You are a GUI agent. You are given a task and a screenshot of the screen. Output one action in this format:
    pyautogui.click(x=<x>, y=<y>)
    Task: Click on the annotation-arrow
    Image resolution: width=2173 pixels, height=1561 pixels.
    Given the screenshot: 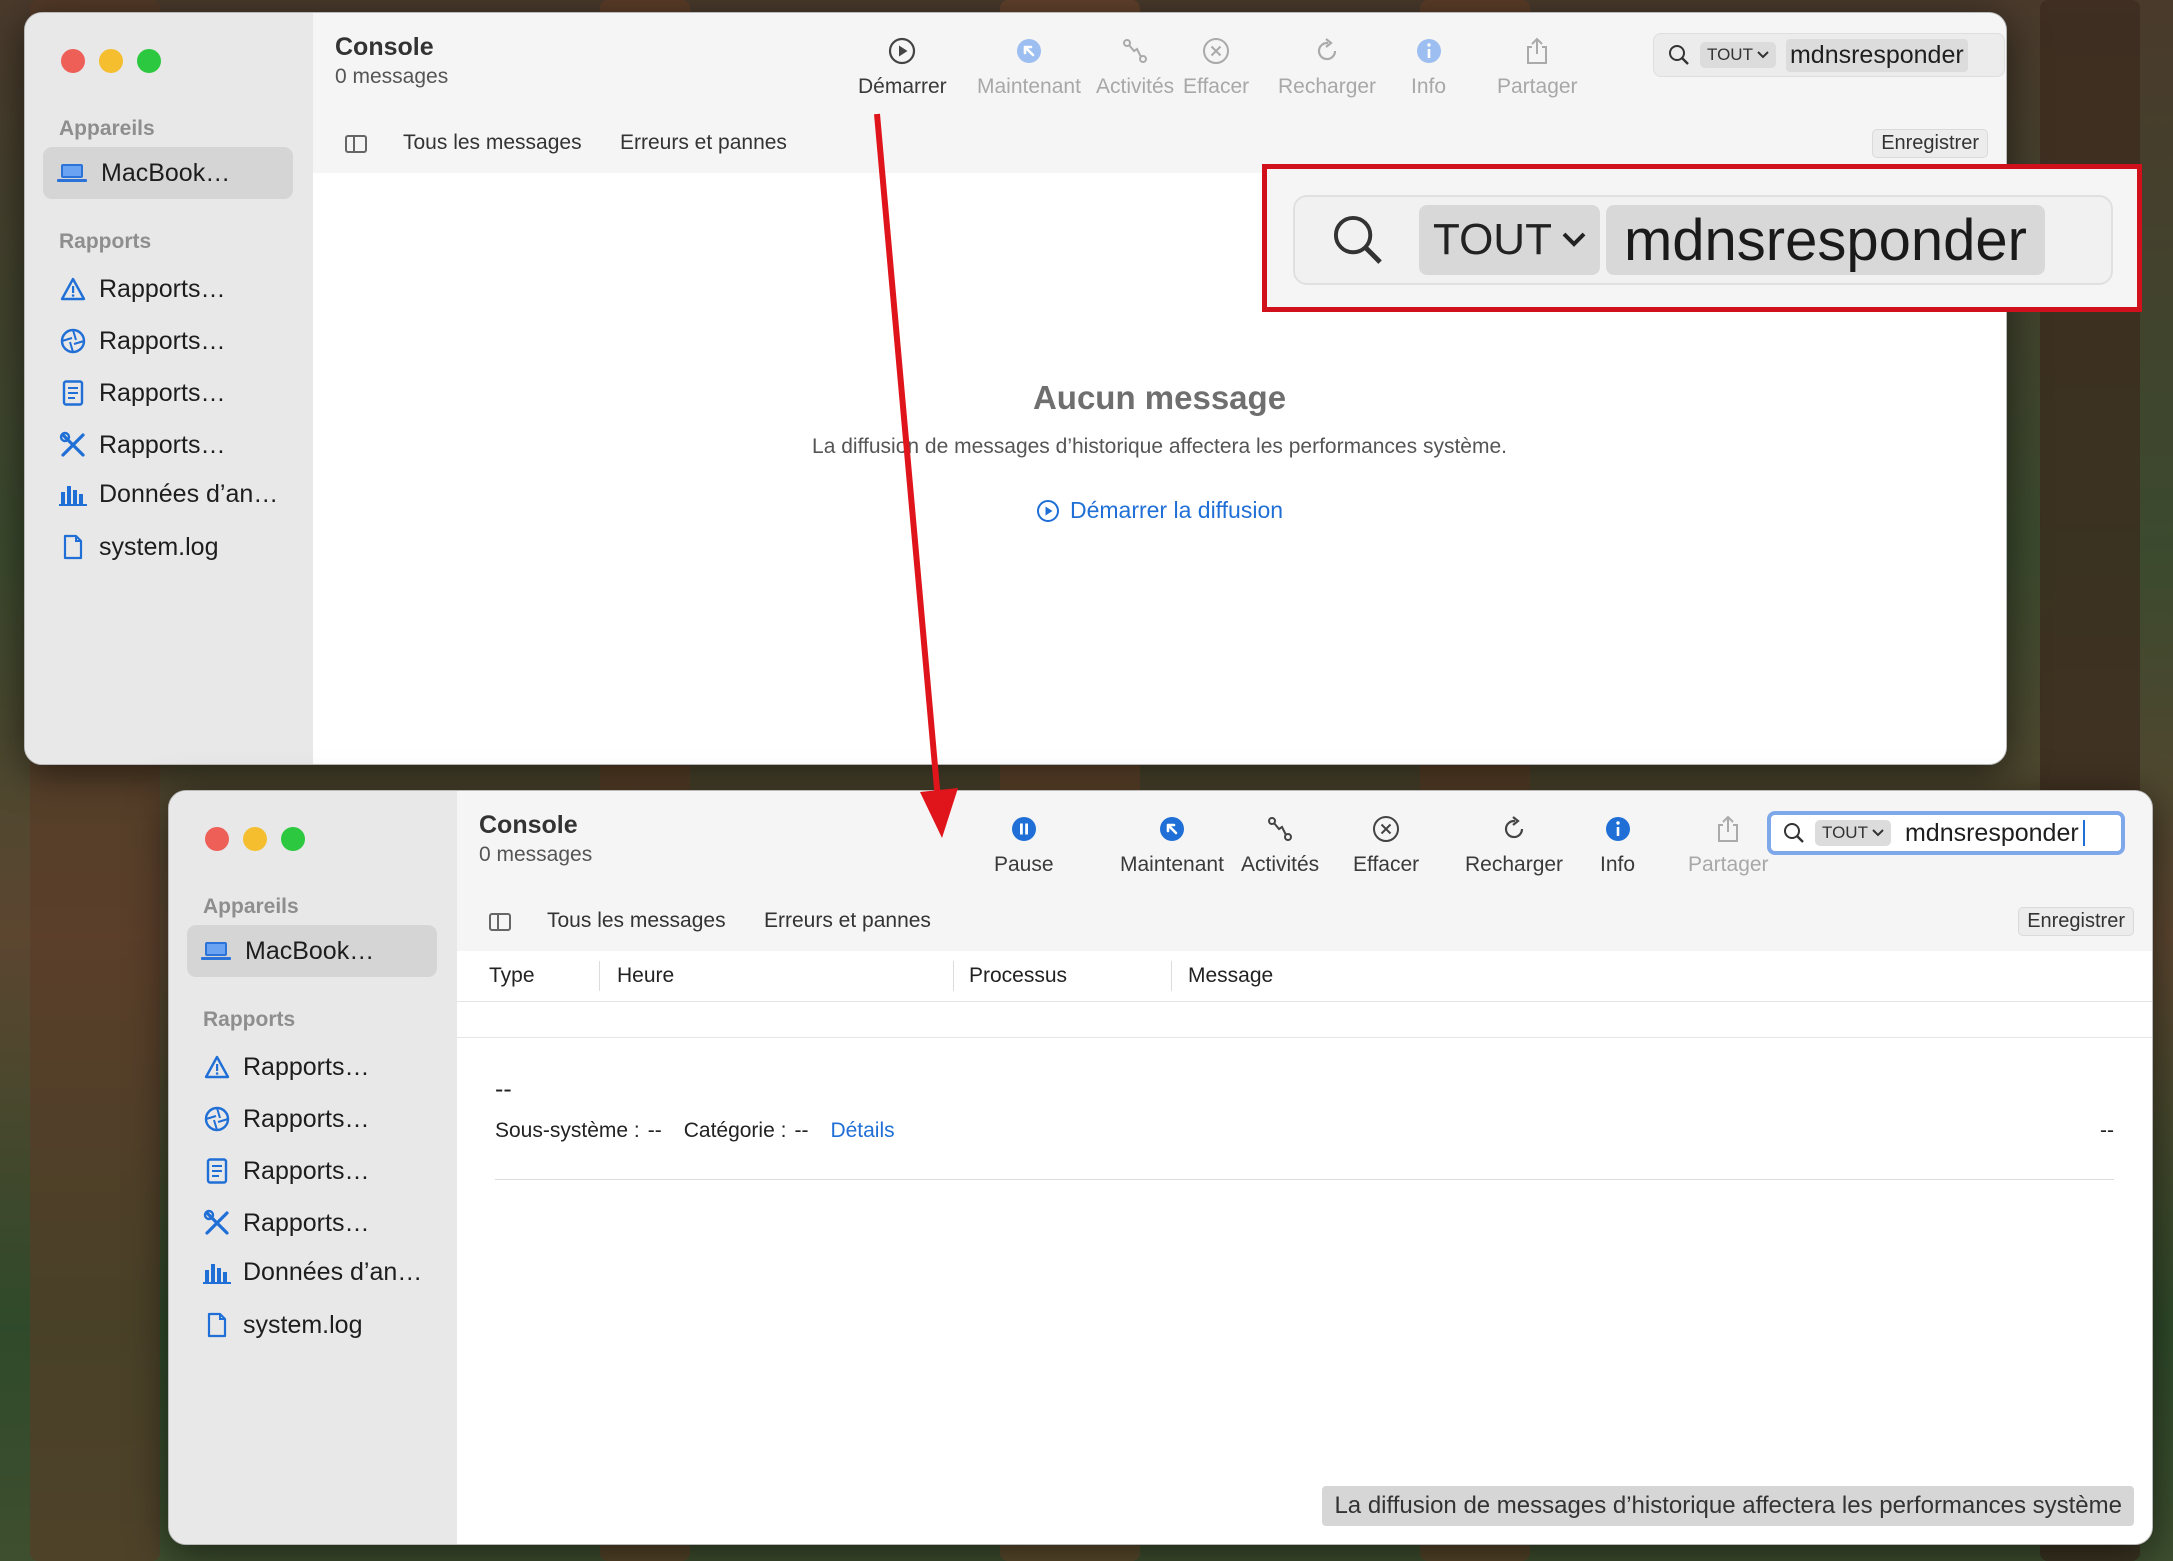 What is the action you would take?
    pyautogui.click(x=916, y=475)
    